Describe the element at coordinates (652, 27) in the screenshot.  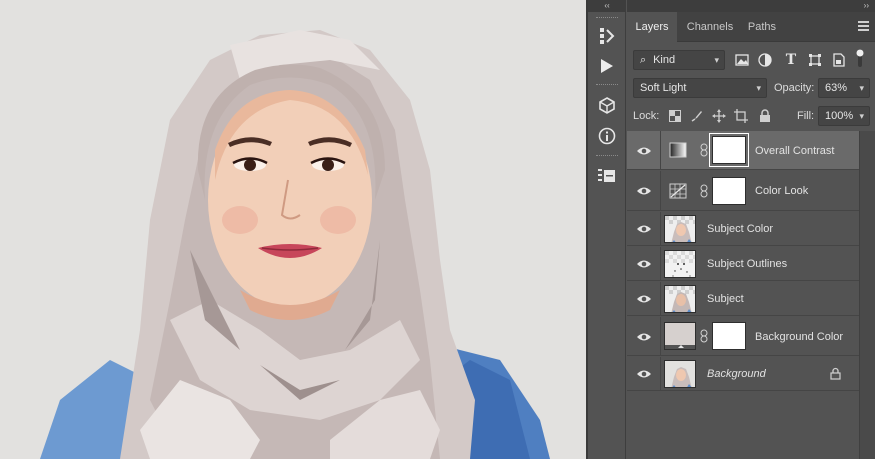
I see `tab-layers: Layers` at that location.